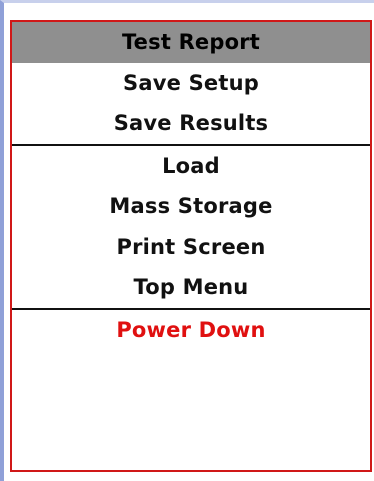 The image size is (374, 481). I want to click on menu-item-power-down: Power Down, so click(191, 330).